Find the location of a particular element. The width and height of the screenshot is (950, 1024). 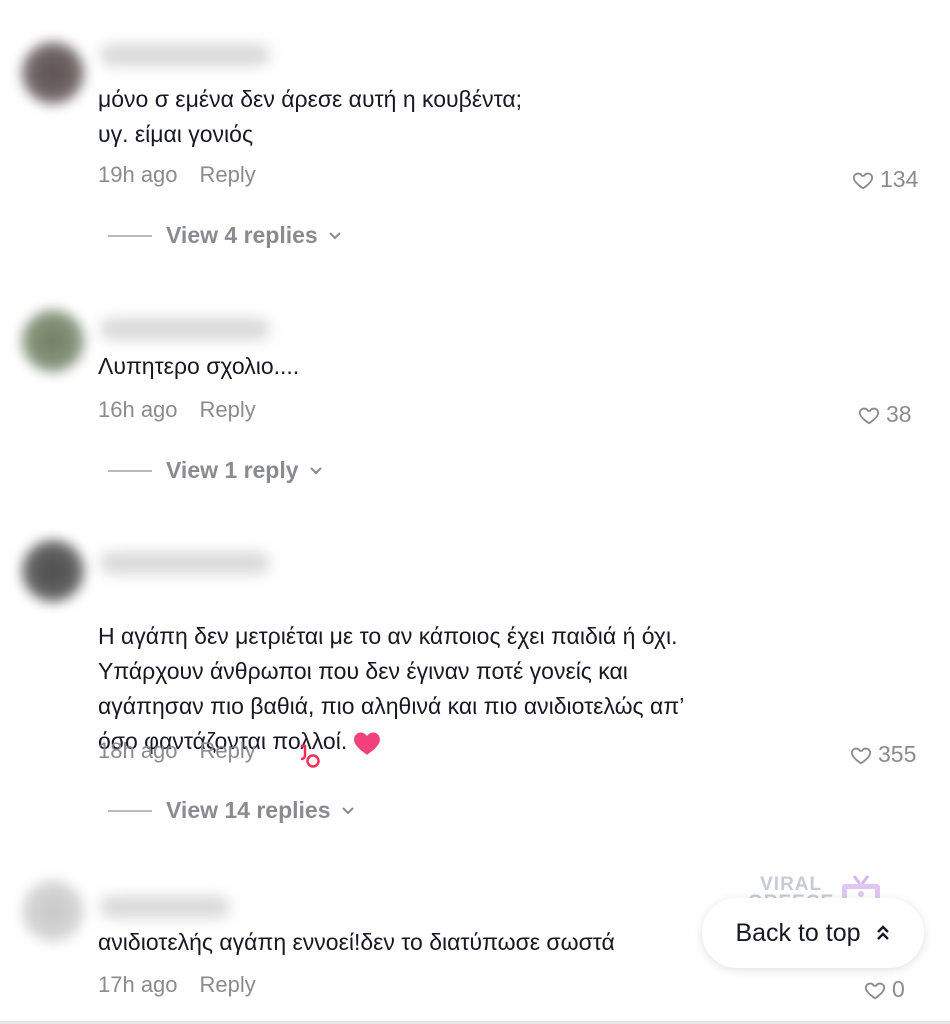

double-chevron-up-icon is located at coordinates (882, 932).